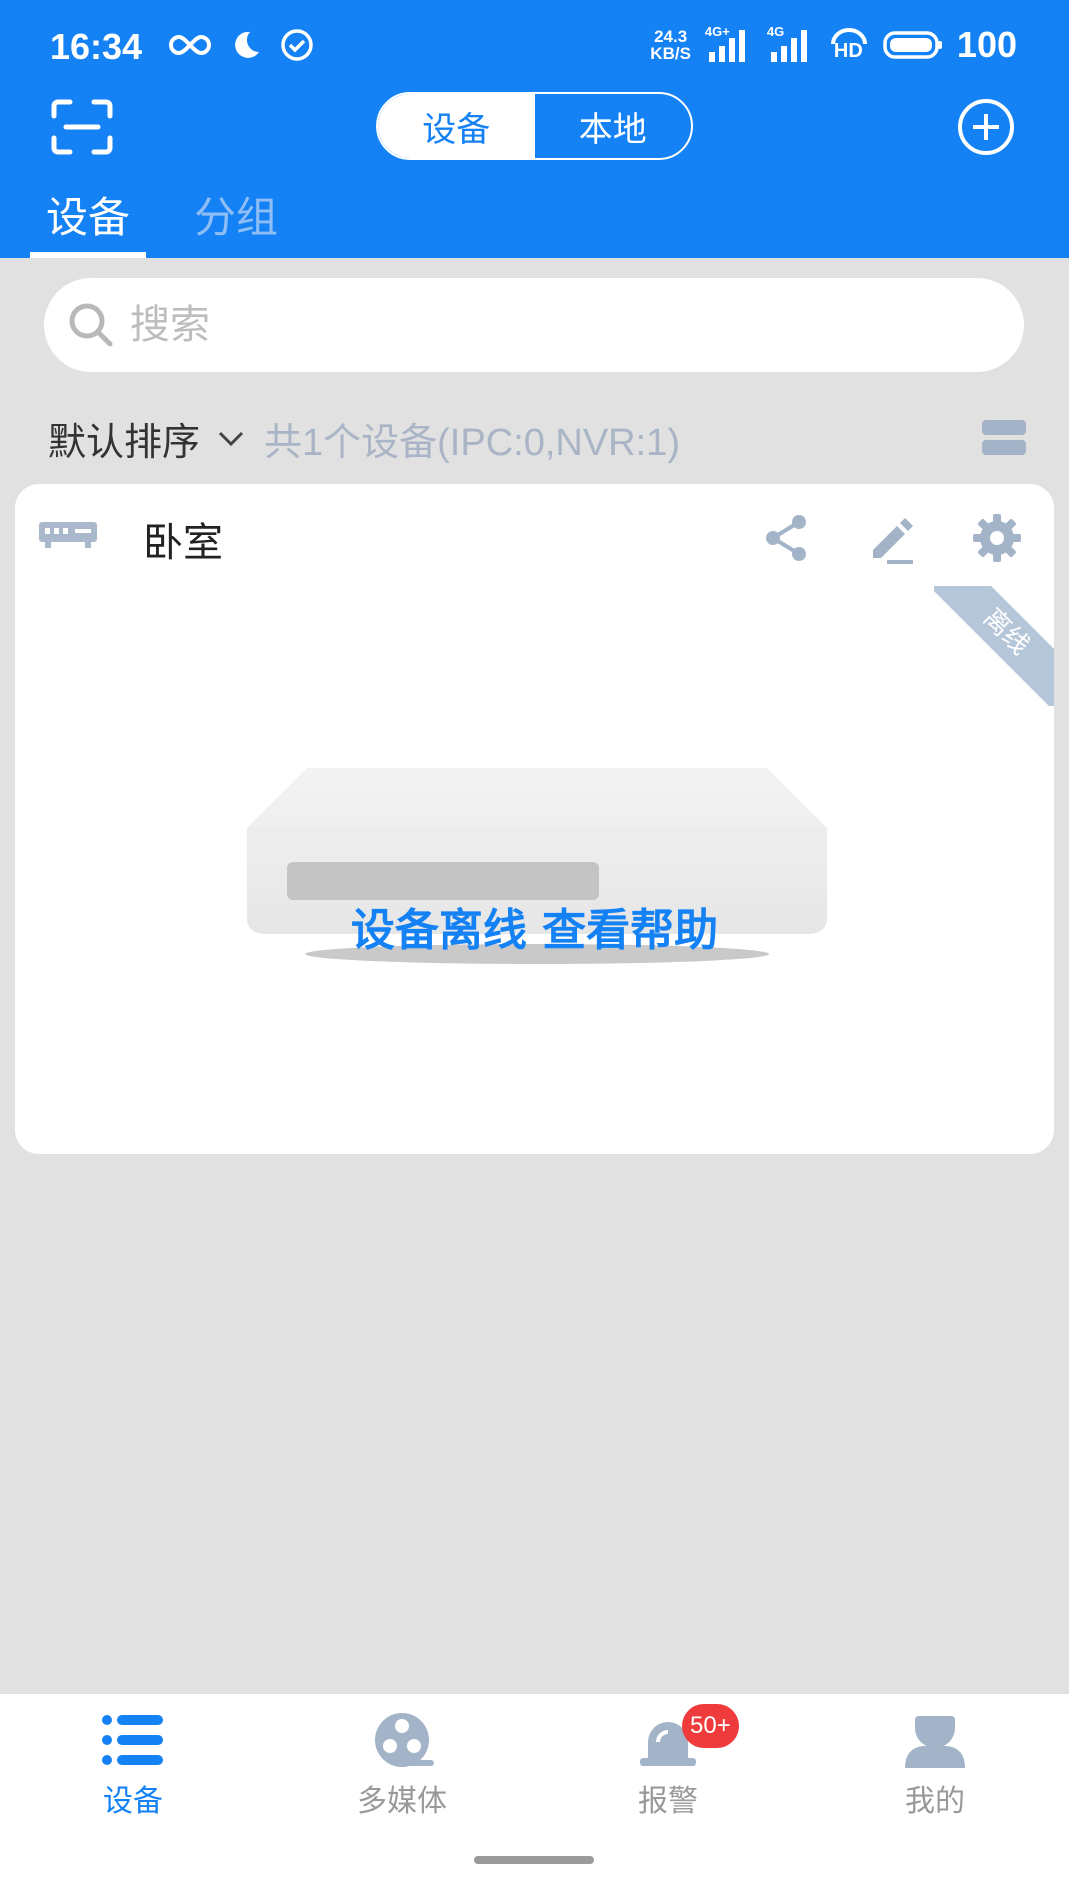 The height and width of the screenshot is (1900, 1069). I want to click on device-name: 卧室, so click(183, 543).